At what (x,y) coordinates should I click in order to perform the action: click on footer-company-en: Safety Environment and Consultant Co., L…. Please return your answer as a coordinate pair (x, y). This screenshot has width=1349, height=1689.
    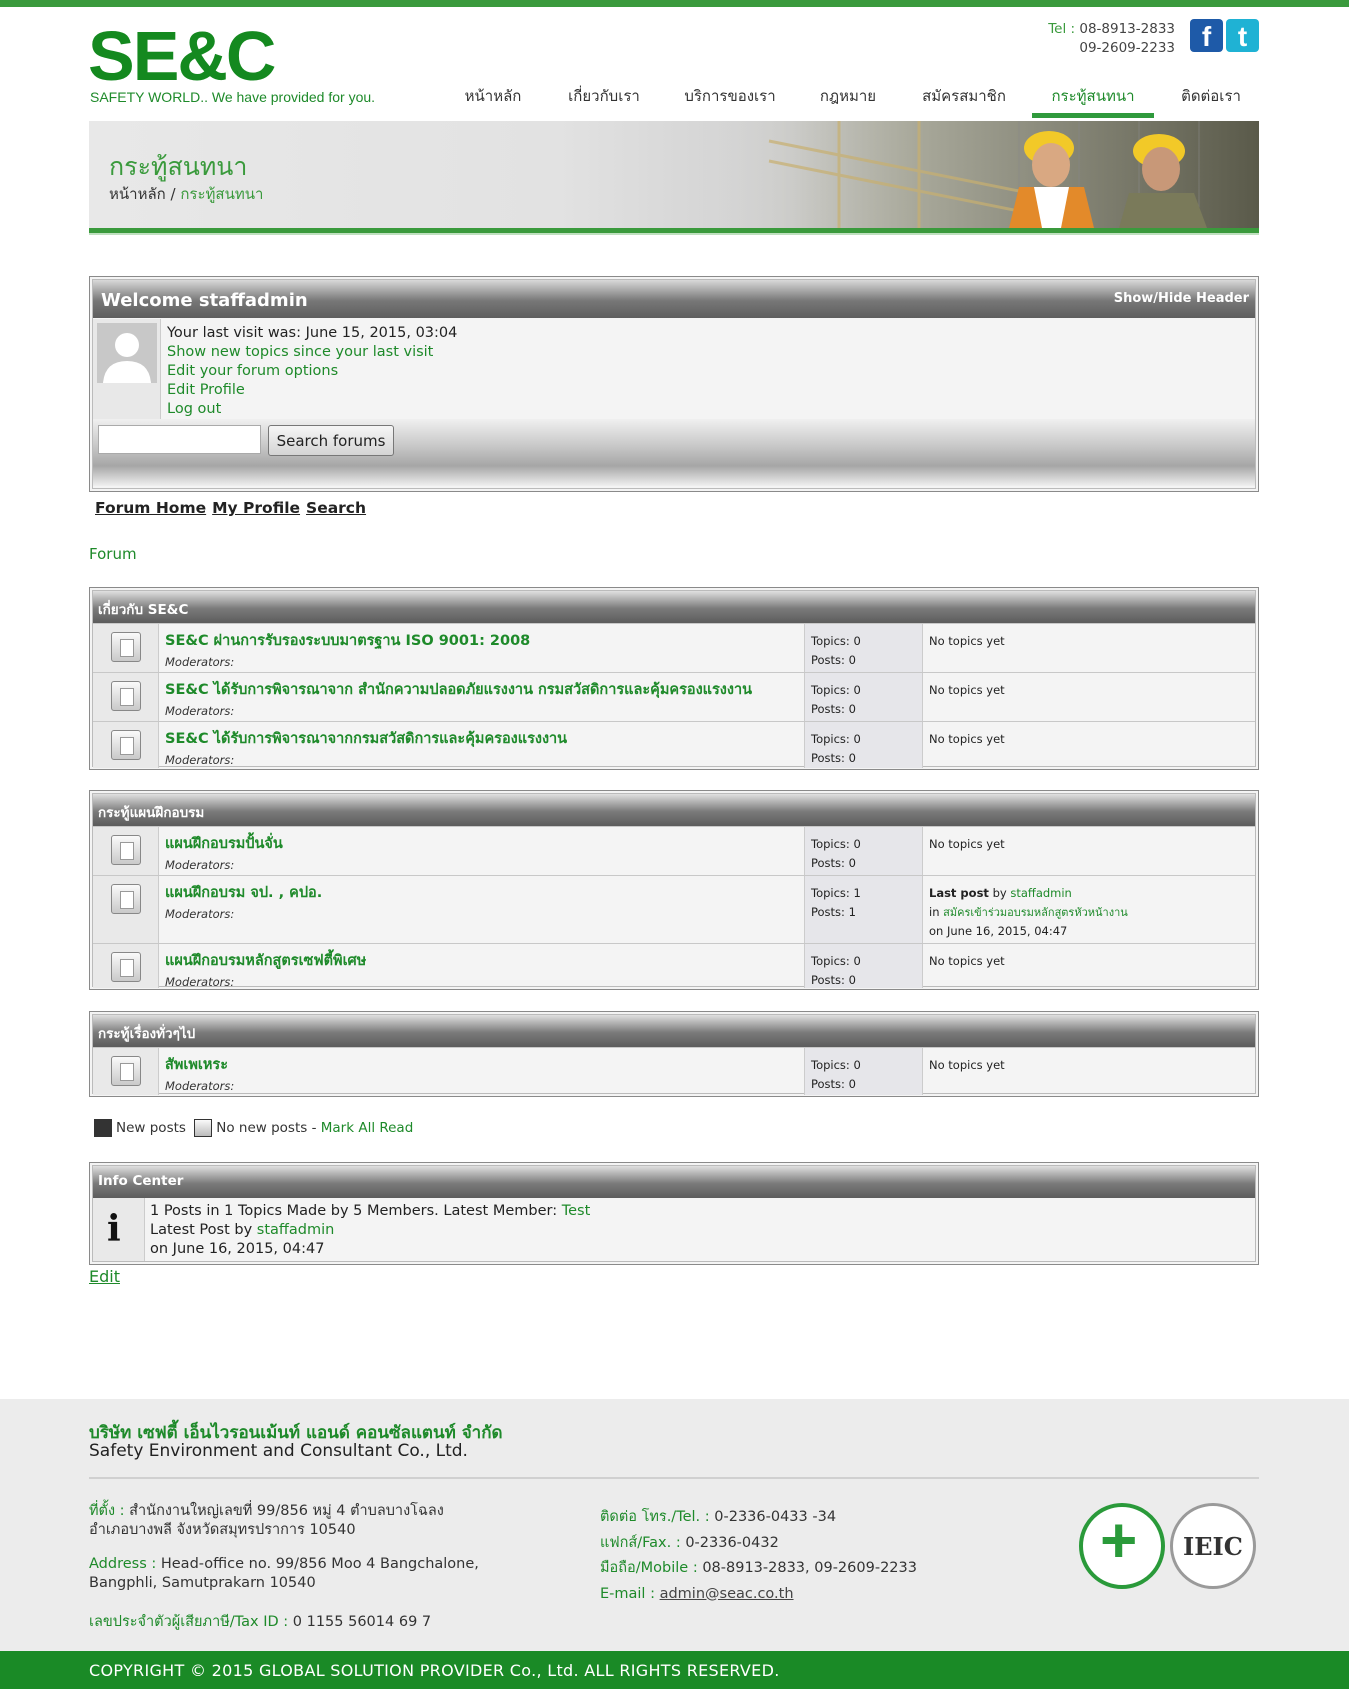
    Looking at the image, I should click on (278, 1451).